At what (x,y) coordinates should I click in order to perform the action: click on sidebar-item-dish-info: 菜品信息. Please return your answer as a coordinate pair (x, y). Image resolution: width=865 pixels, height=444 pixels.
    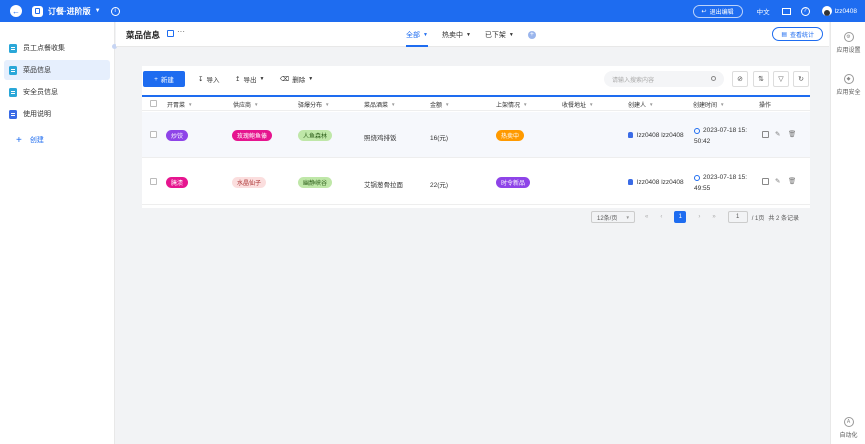
    Looking at the image, I should click on (57, 70).